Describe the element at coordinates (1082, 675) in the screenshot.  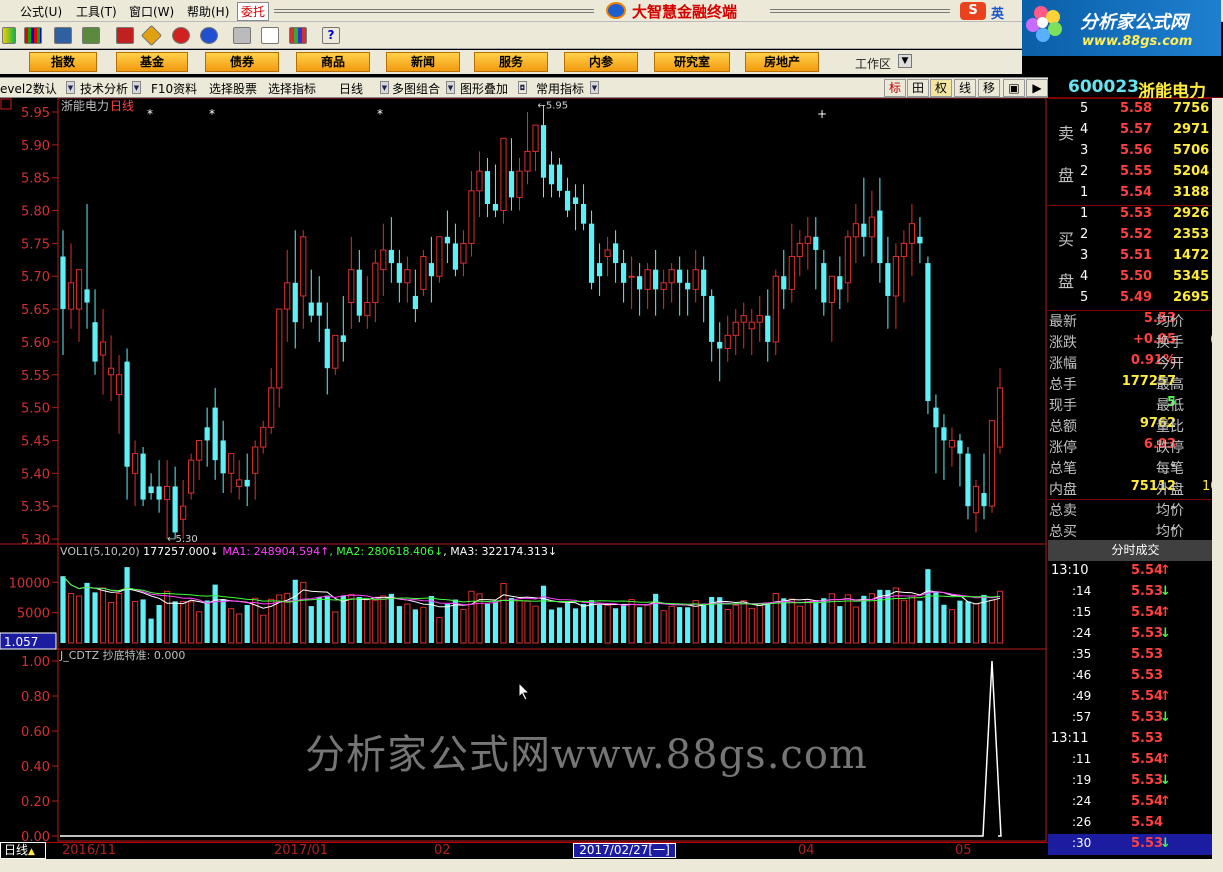
I see `tick-time: :46` at that location.